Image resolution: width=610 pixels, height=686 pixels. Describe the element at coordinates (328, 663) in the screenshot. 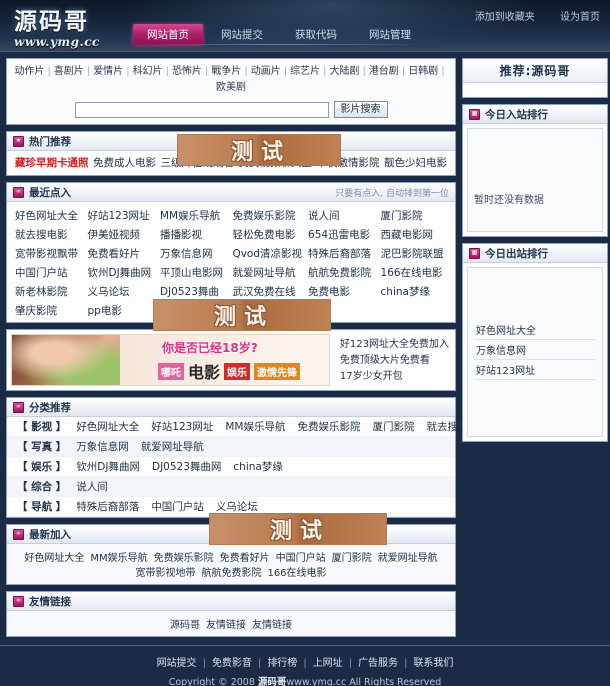

I see `footer-link-3: 上网址` at that location.